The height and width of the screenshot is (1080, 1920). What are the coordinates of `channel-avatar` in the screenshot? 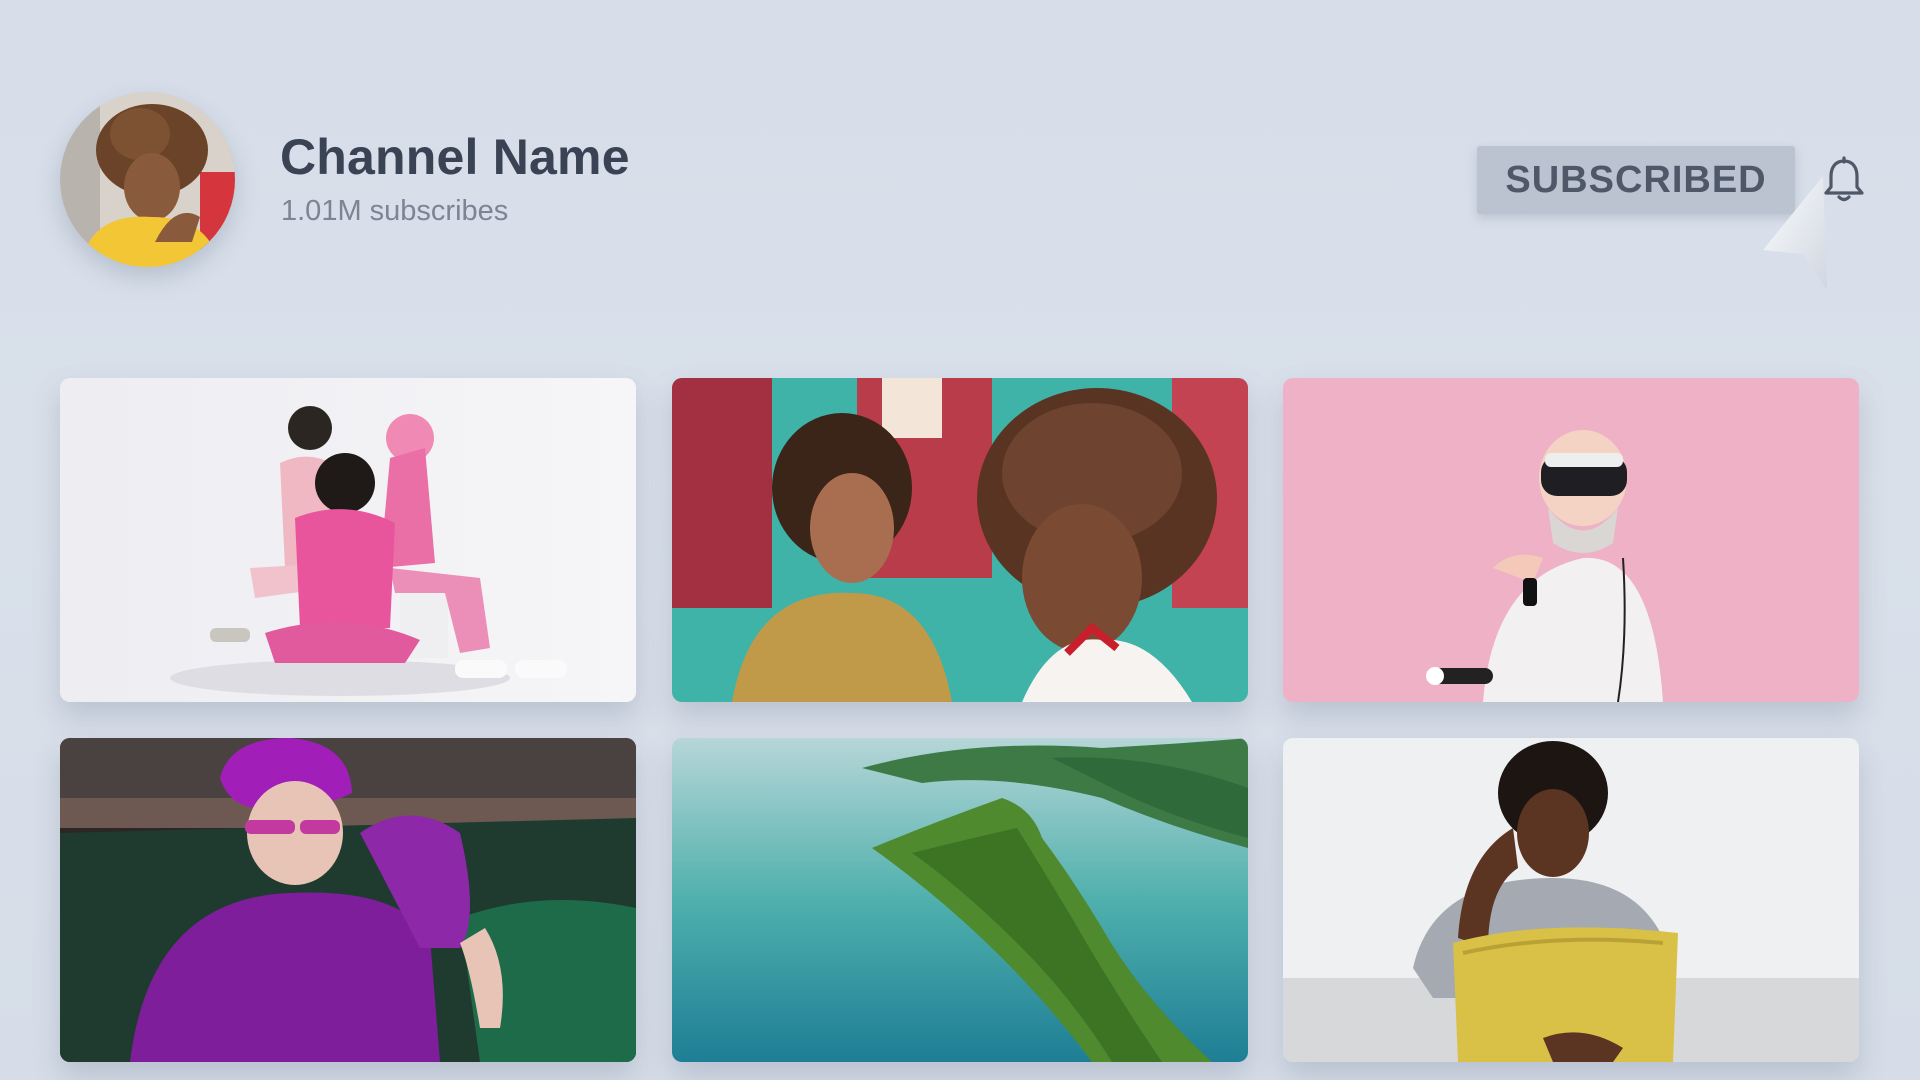 It's located at (147, 179).